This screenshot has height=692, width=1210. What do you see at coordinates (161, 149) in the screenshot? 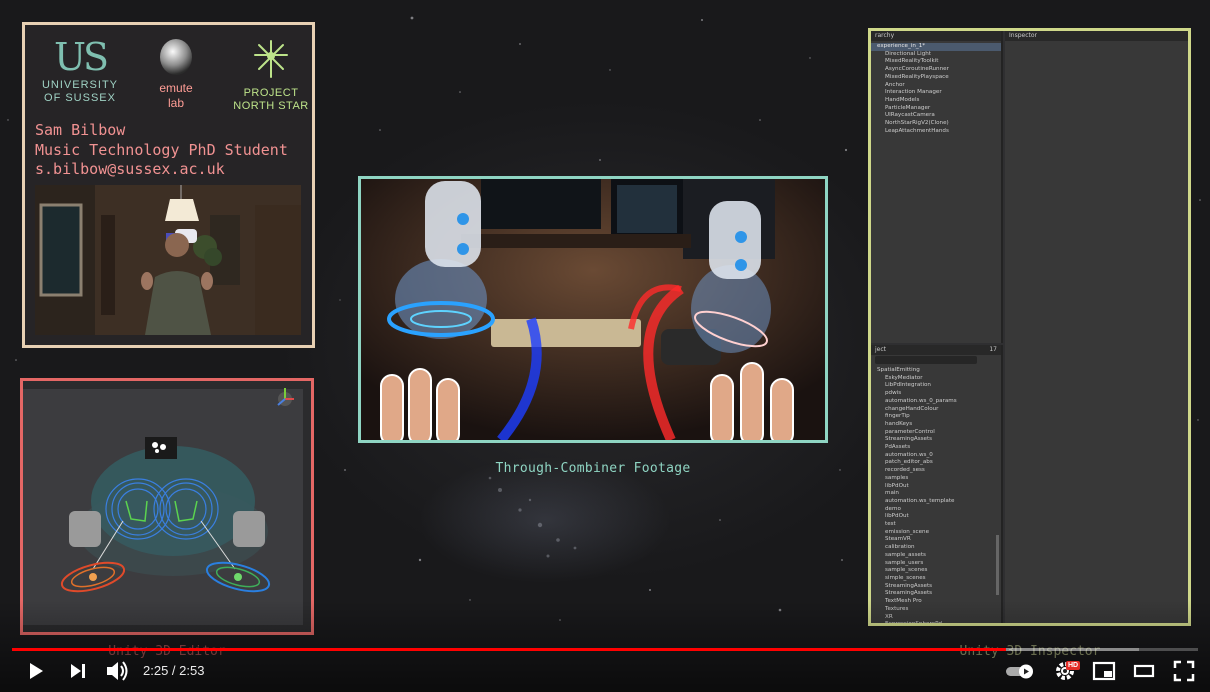
I see `presenter-role: Music Technology PhD Student` at bounding box center [161, 149].